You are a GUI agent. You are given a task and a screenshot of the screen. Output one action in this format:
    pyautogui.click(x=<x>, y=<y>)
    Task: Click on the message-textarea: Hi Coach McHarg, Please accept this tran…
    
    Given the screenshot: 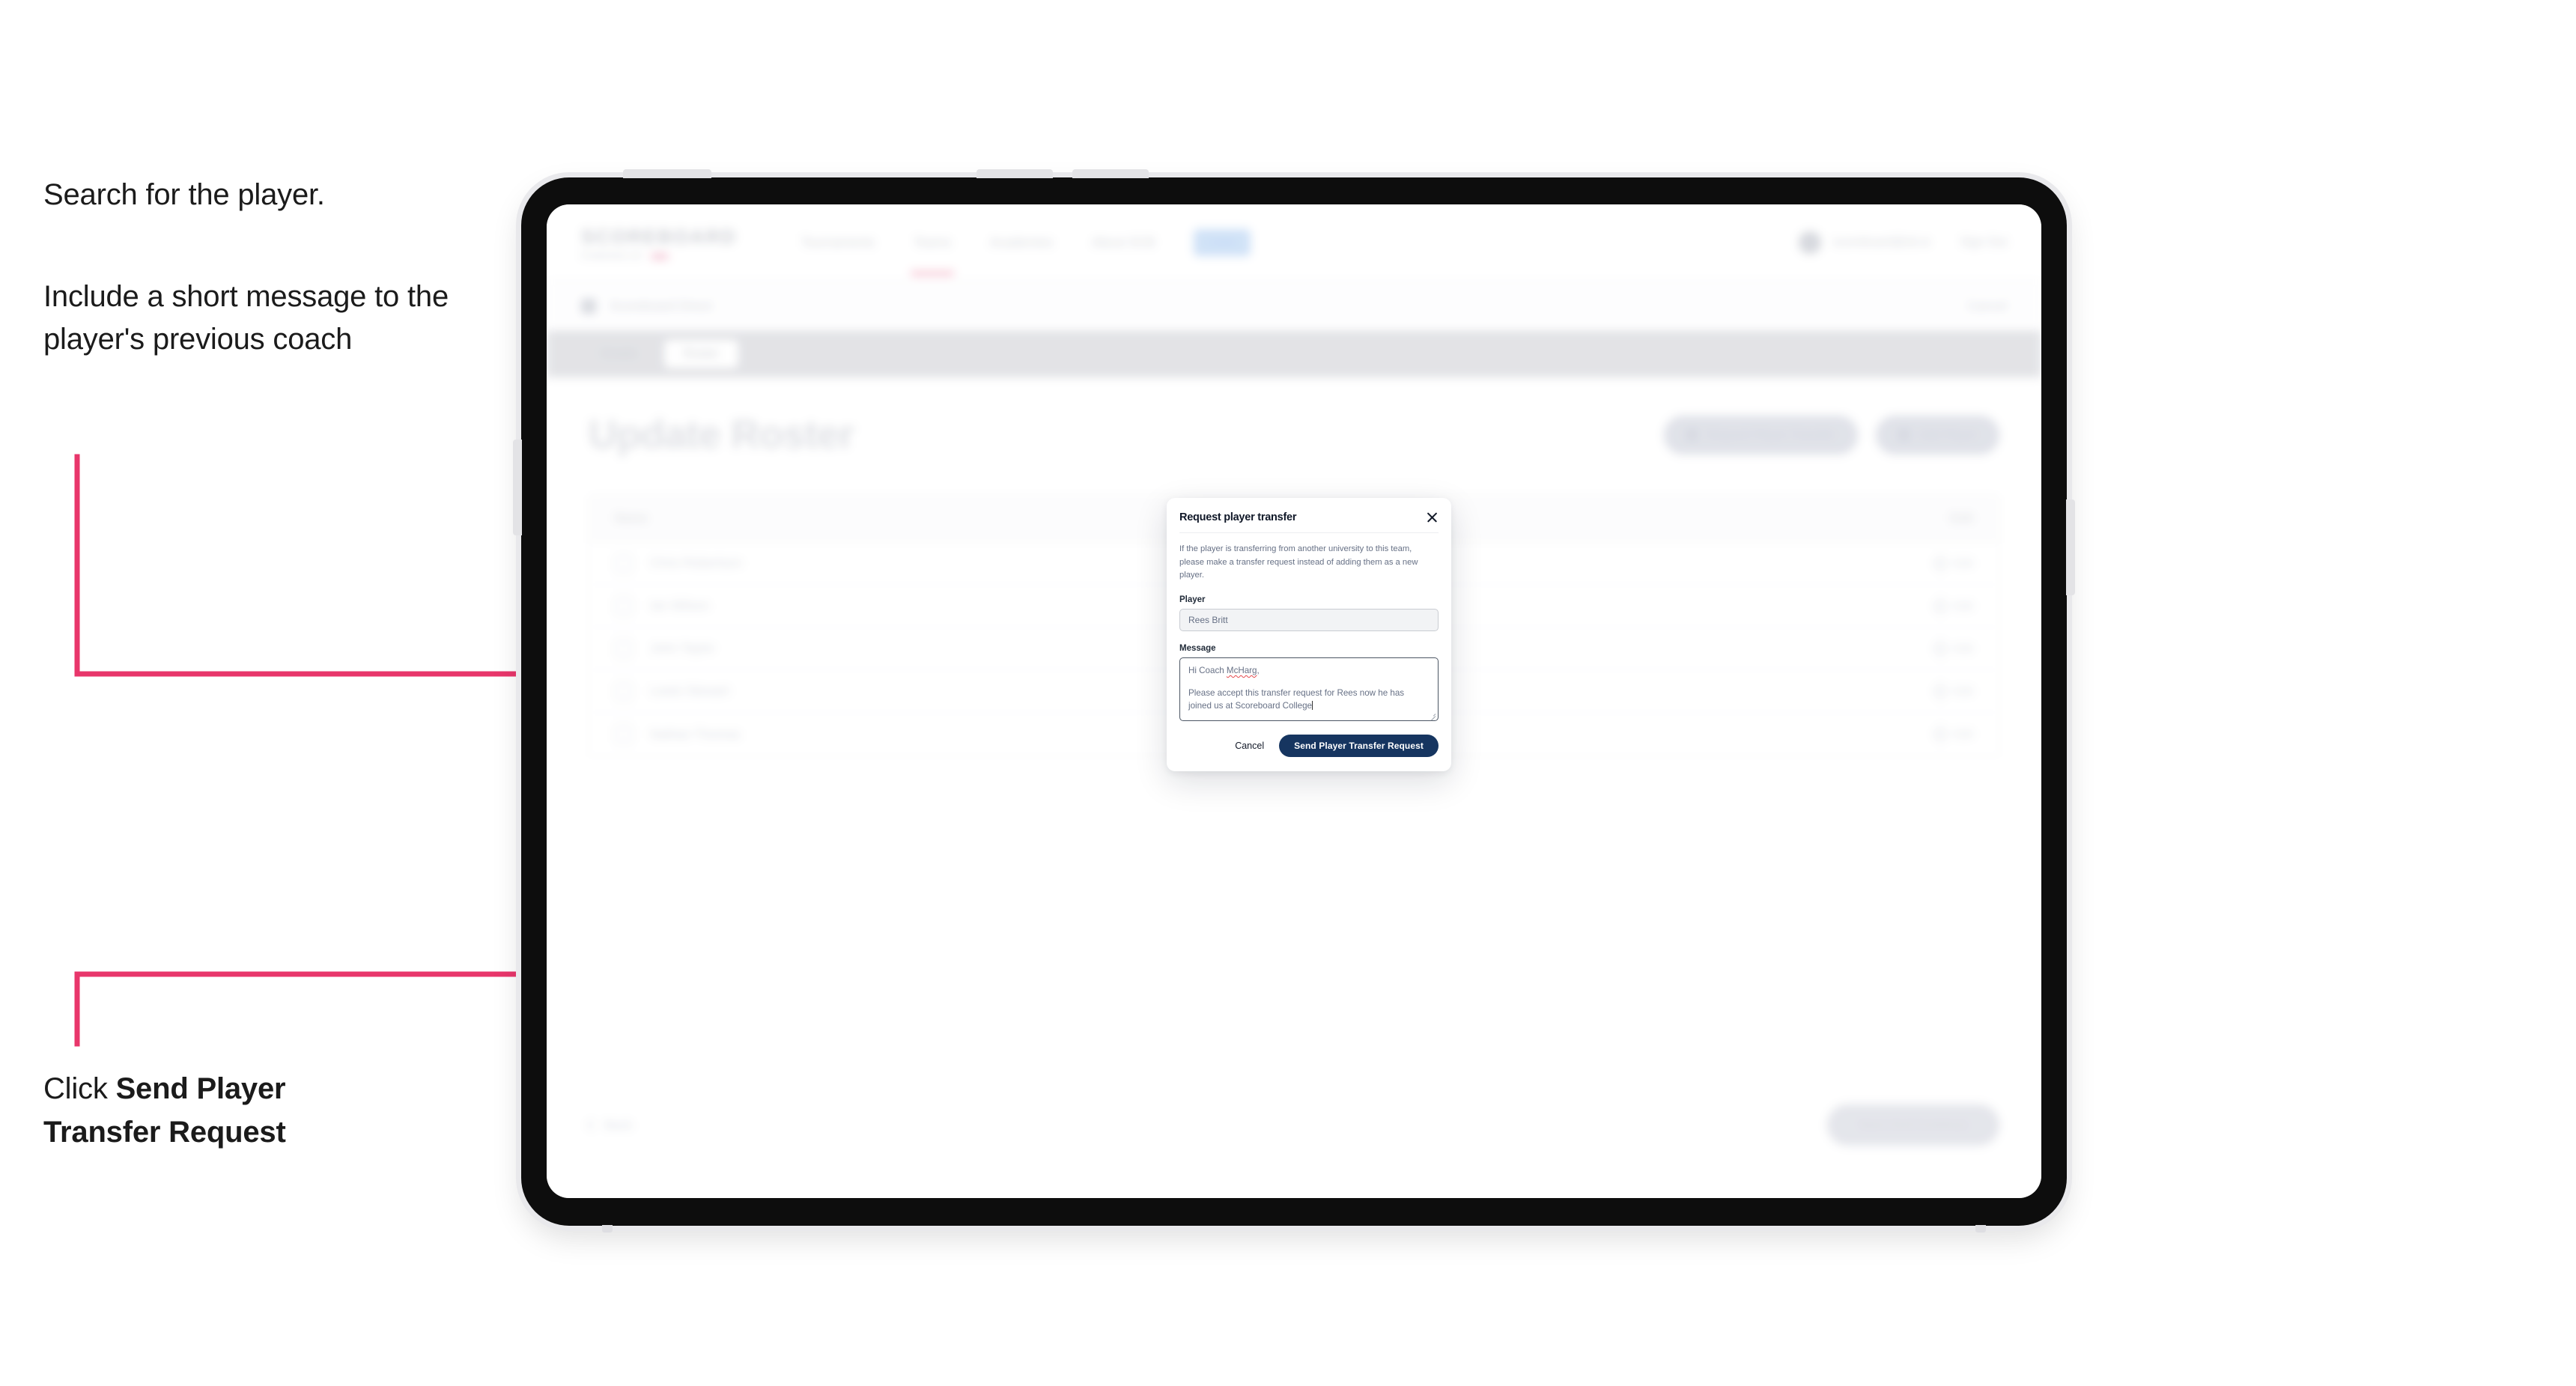 What is the action you would take?
    pyautogui.click(x=1309, y=690)
    